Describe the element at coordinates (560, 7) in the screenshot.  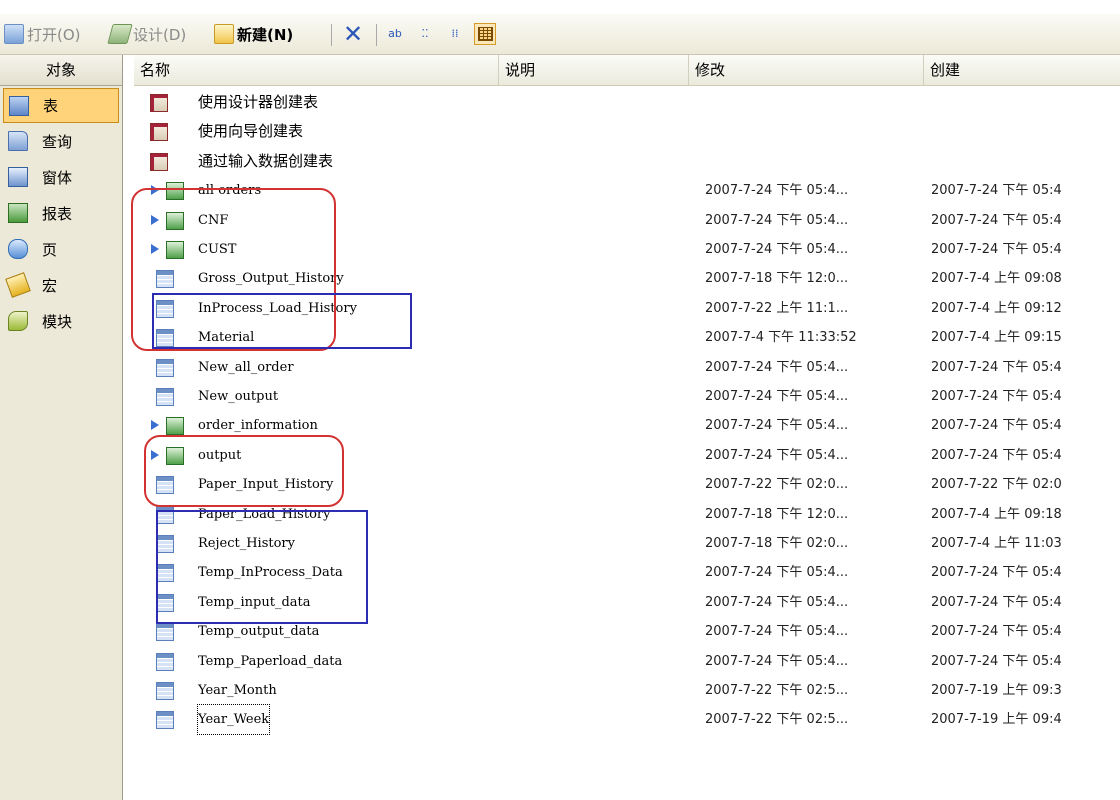
I see `top-strip` at that location.